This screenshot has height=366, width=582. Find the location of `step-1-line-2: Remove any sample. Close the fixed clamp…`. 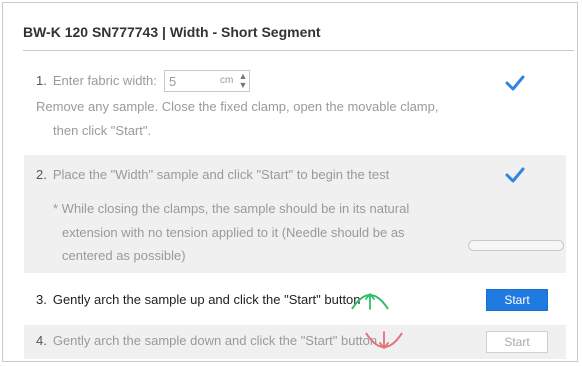

step-1-line-2: Remove any sample. Close the fixed clamp… is located at coordinates (237, 106).